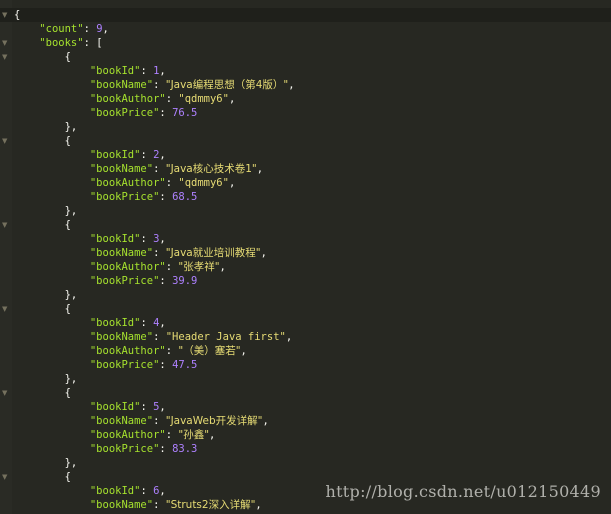 The height and width of the screenshot is (514, 611). I want to click on token-key: "bookId", so click(115, 155).